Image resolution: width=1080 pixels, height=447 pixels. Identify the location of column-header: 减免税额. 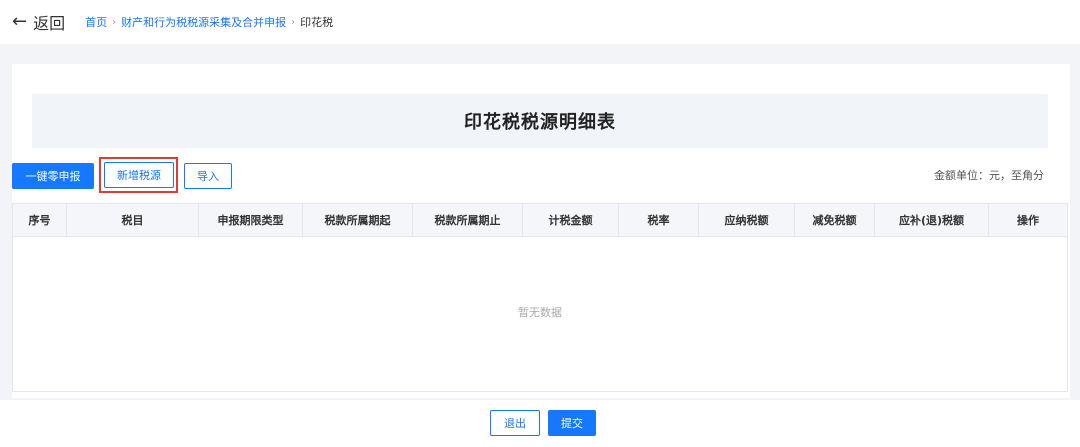
(835, 220).